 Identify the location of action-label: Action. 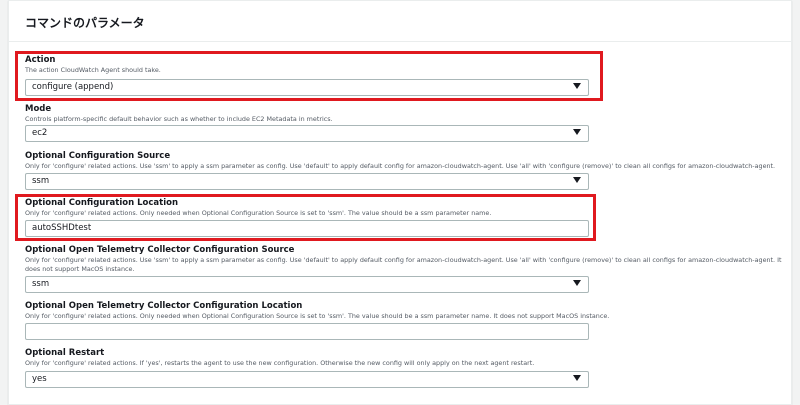
(40, 60).